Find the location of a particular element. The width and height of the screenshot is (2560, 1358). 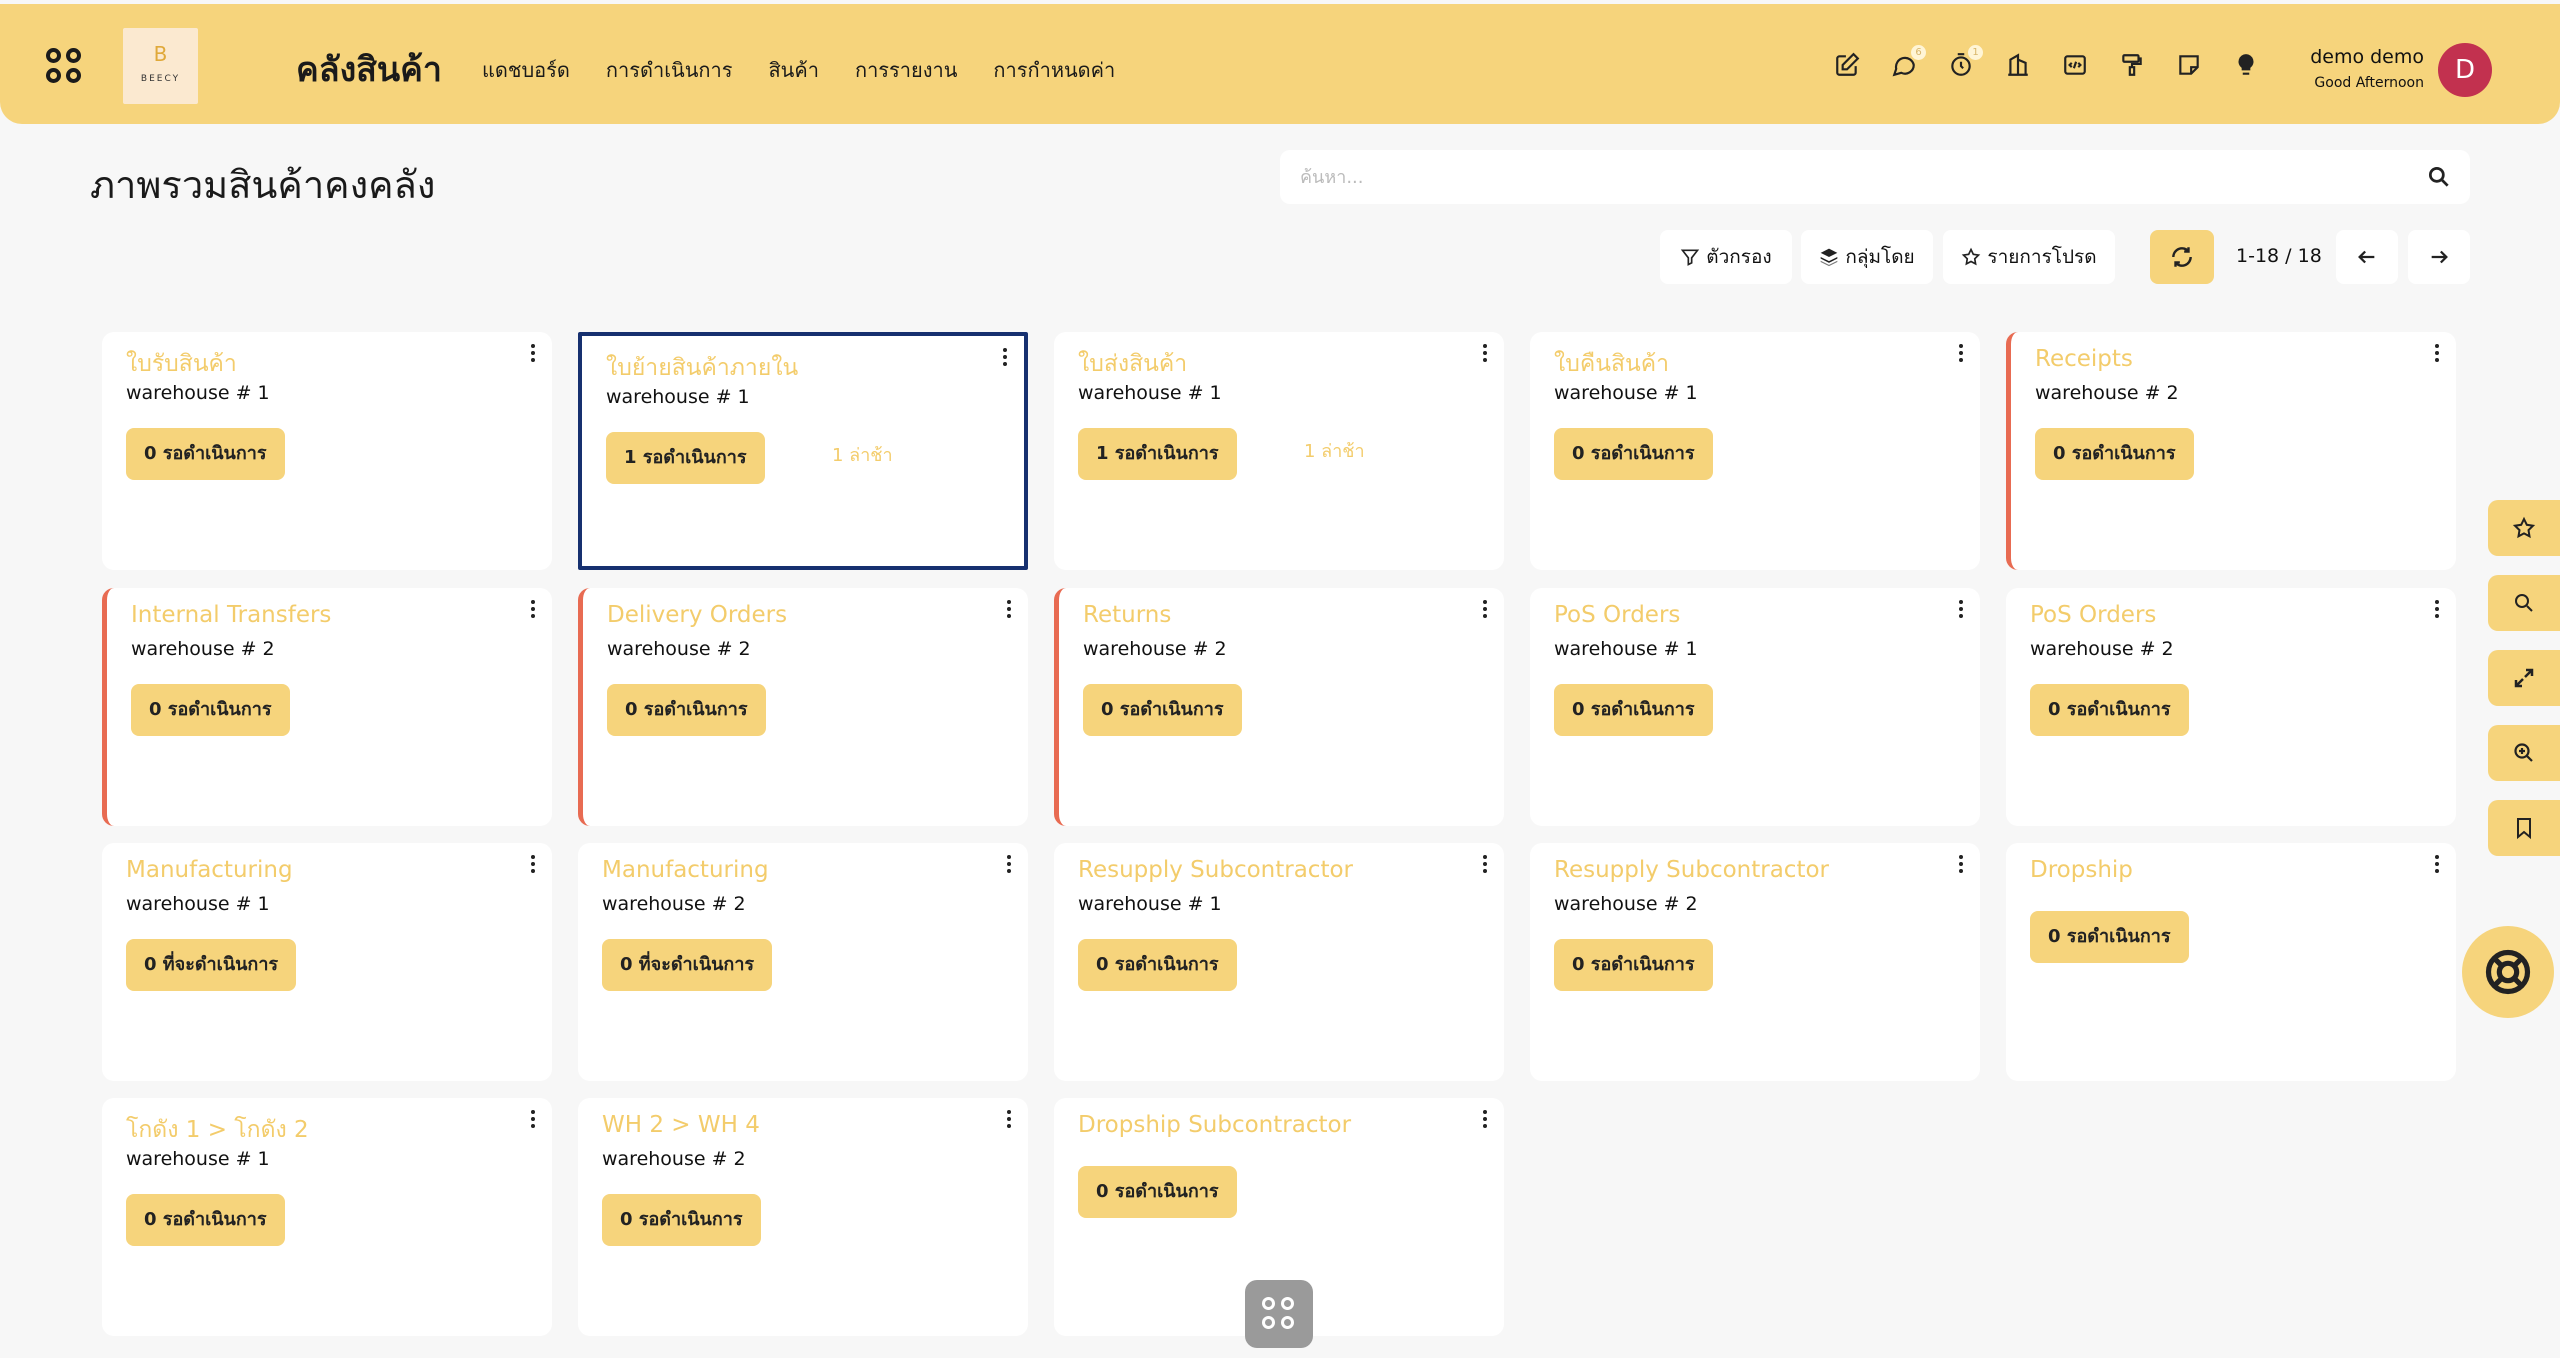

timer-icon: 1 is located at coordinates (1965, 61).